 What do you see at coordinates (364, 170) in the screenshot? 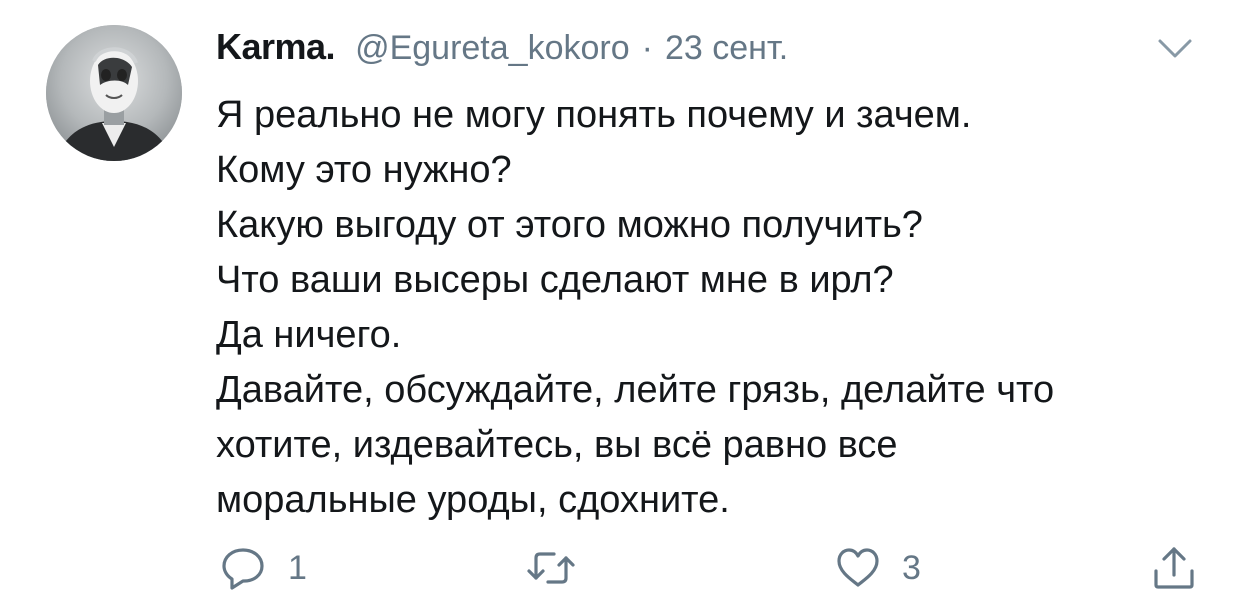
I see `tweet-line: Кому это нужно?` at bounding box center [364, 170].